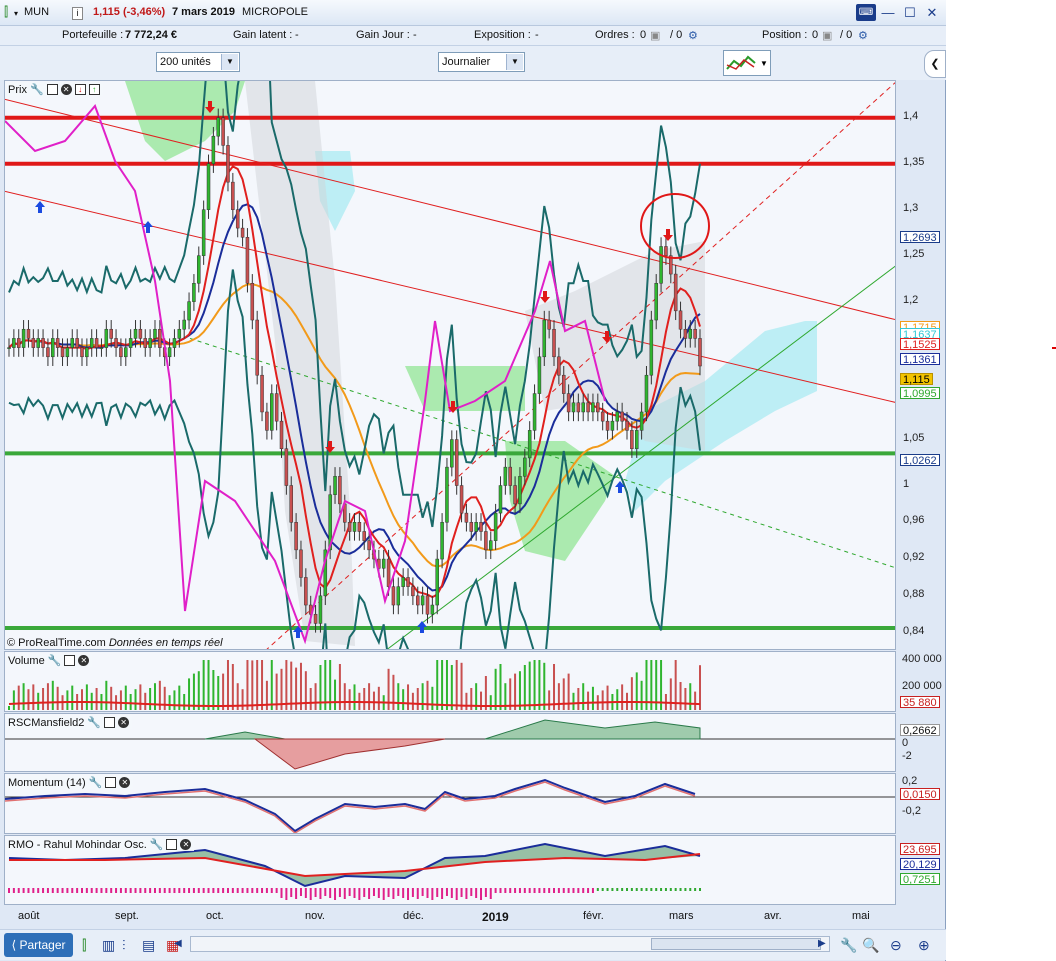  Describe the element at coordinates (481, 62) in the screenshot. I see `period-select: Journalier ▼` at that location.